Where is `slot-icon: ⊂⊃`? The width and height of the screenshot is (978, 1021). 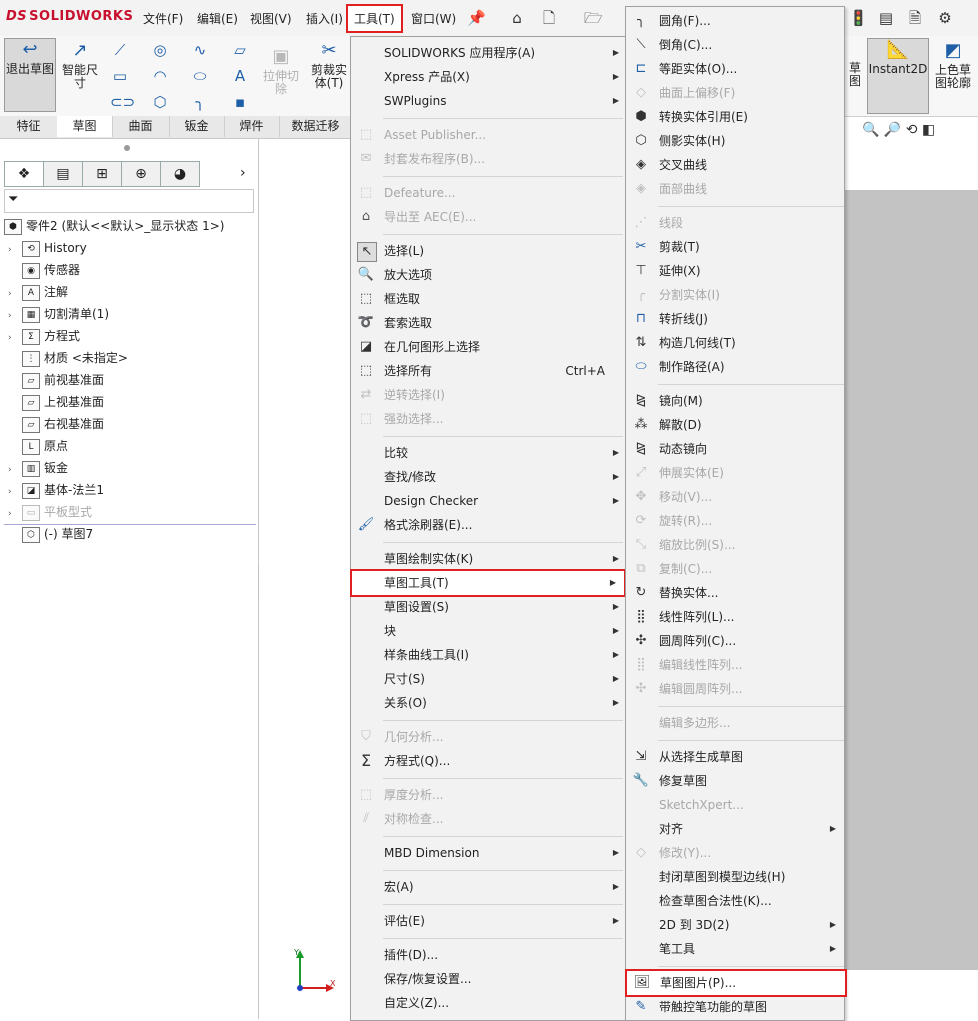 slot-icon: ⊂⊃ is located at coordinates (122, 102).